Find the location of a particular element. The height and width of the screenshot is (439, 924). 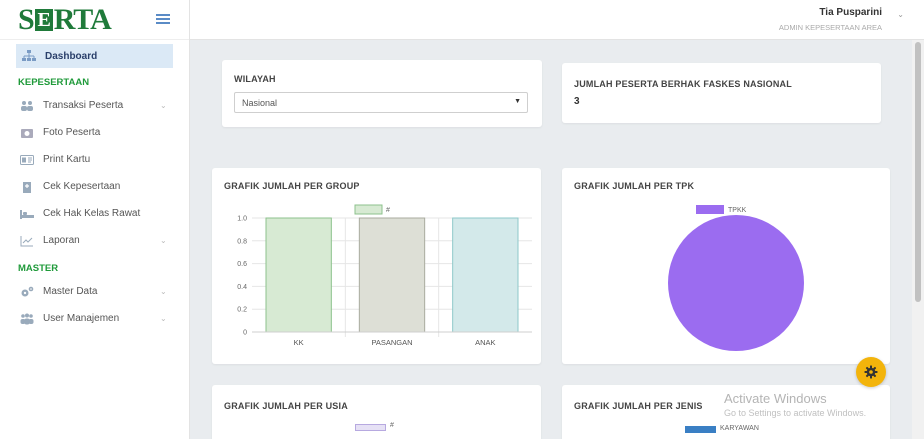

chart-tpk: TPKK is located at coordinates (736, 278).